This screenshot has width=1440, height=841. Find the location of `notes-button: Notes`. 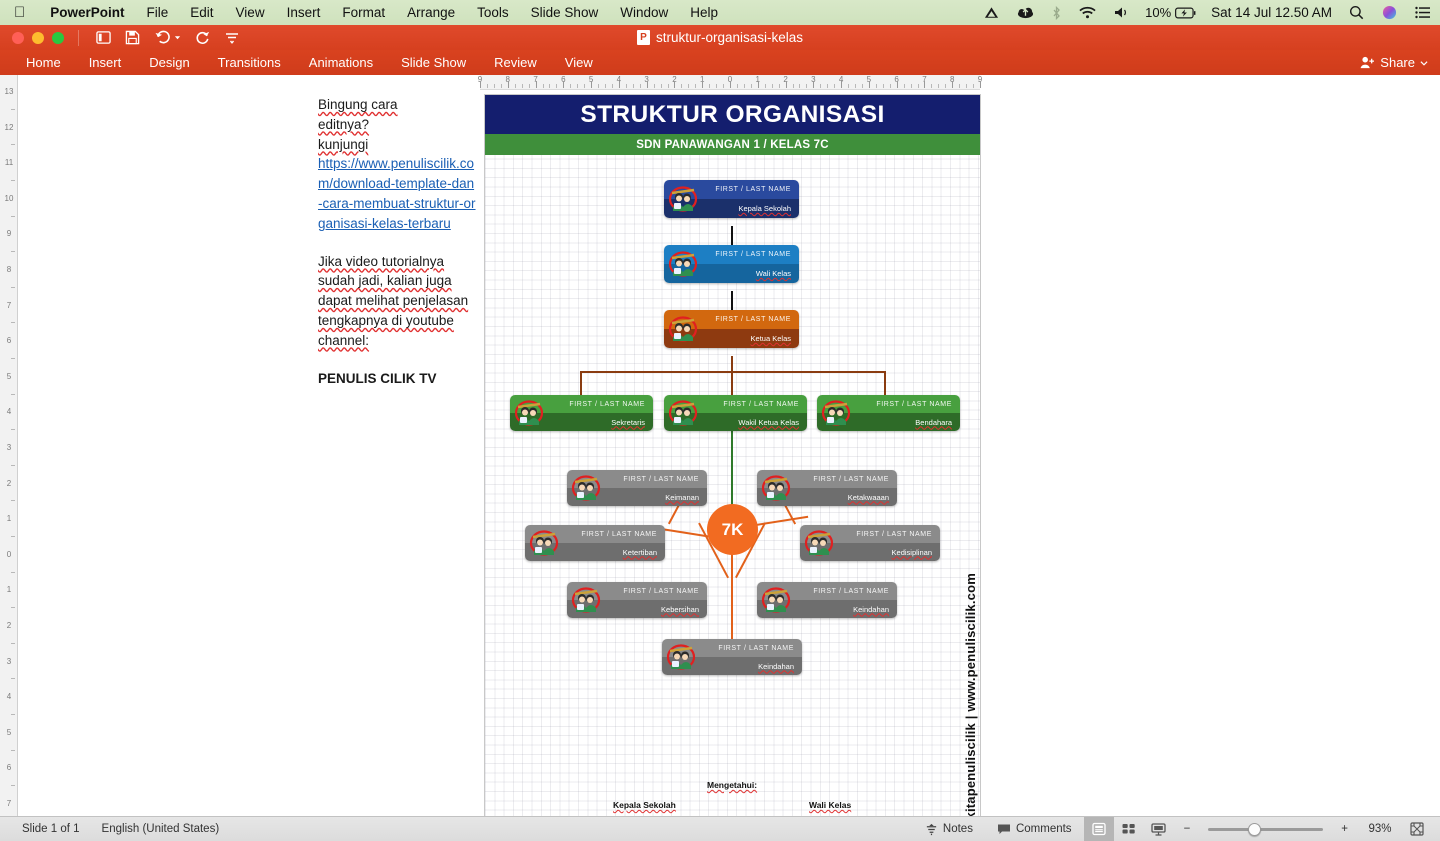

notes-button: Notes is located at coordinates (949, 829).